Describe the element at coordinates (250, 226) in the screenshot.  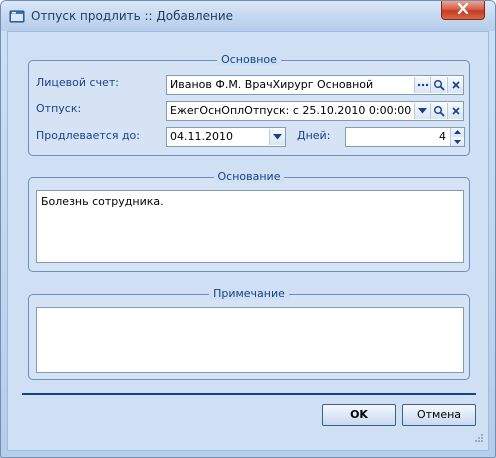
I see `reason-textarea: Болезнь сотрудника.` at that location.